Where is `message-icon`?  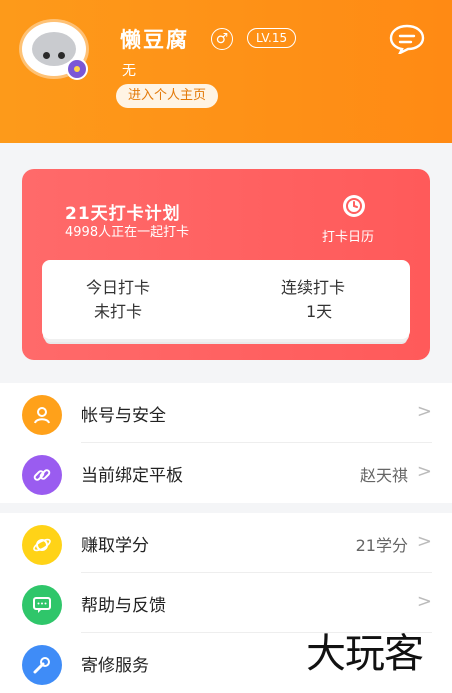
message-icon is located at coordinates (42, 605).